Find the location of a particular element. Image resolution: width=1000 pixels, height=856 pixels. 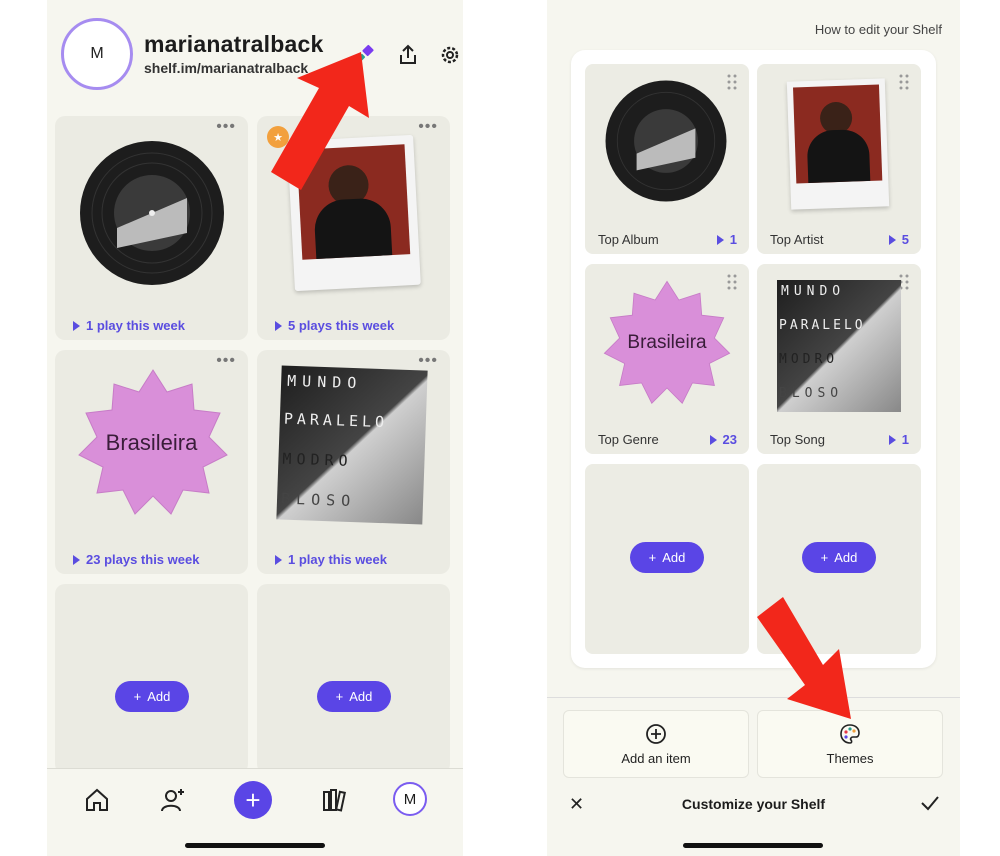

card-count: 5 is located at coordinates (905, 239).